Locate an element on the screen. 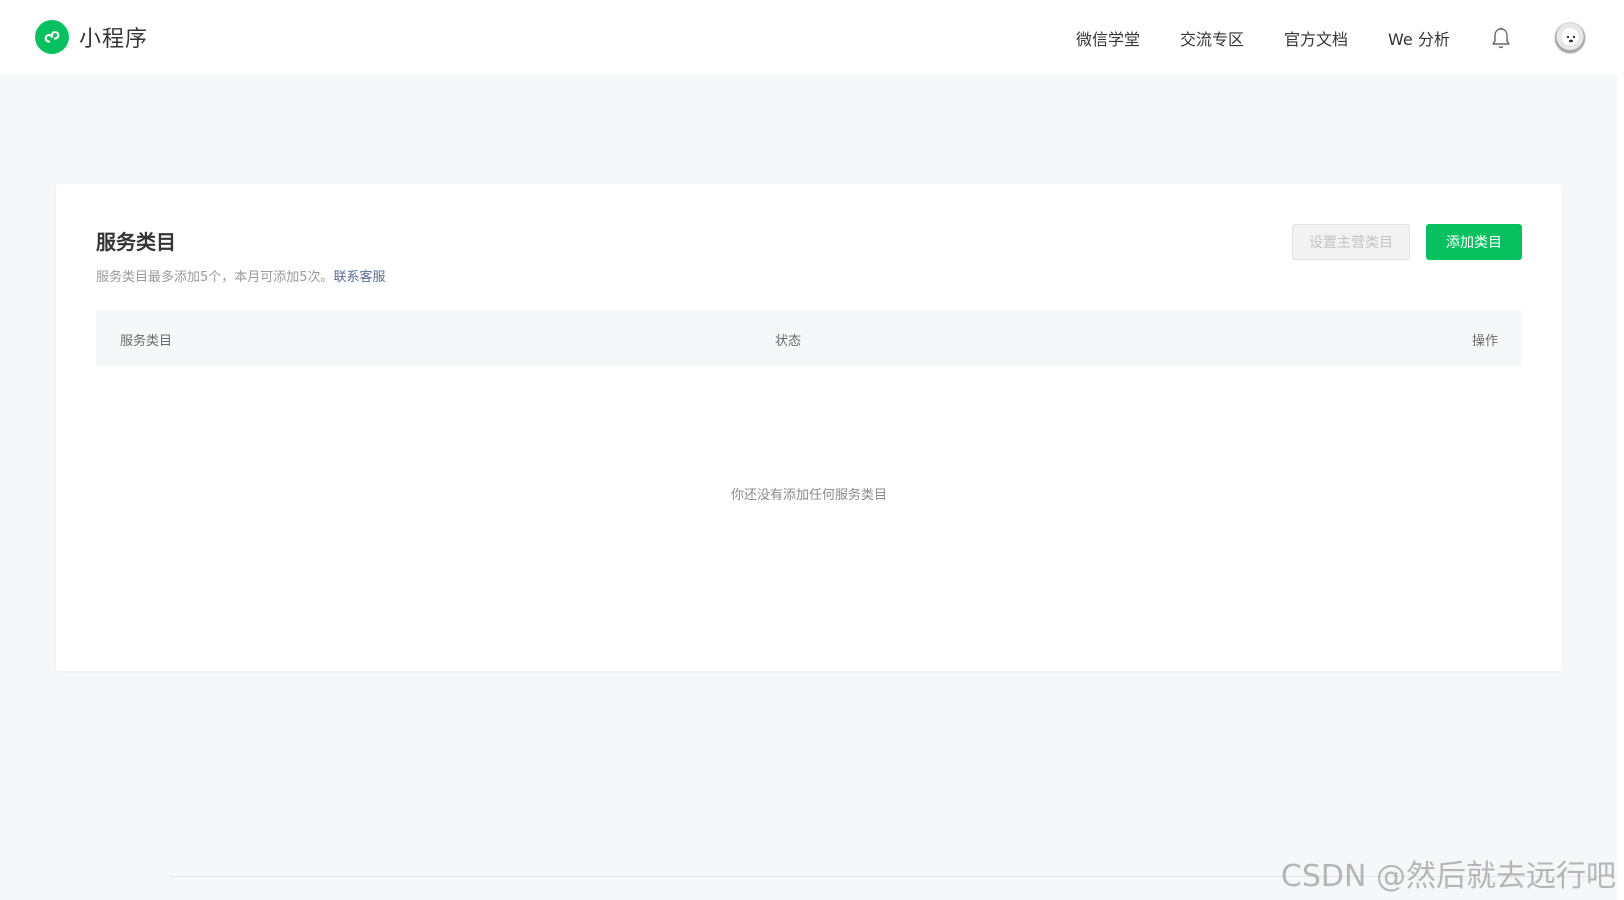 This screenshot has width=1624, height=900. user-avatar is located at coordinates (1570, 38).